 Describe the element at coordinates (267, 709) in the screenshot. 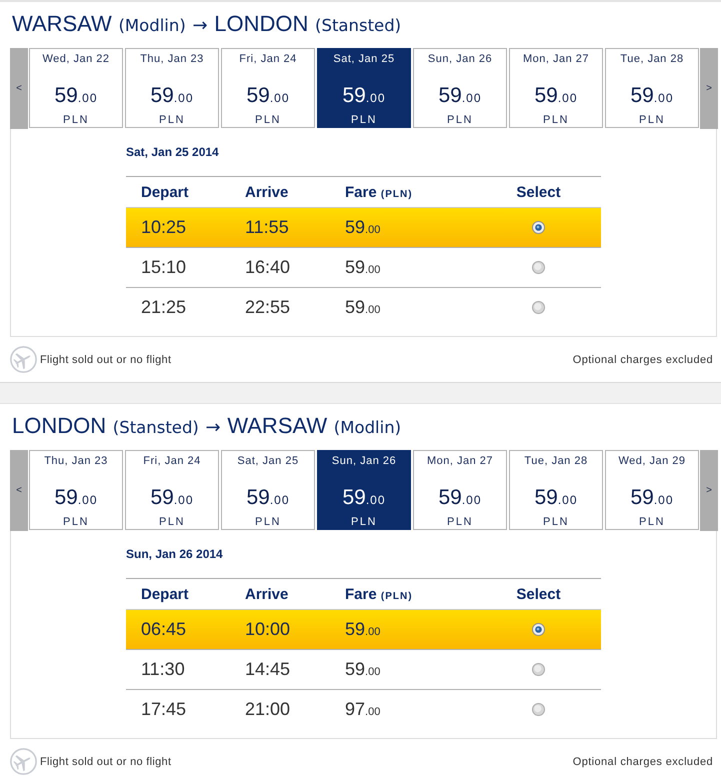

I see `arrival-time: 21:00` at that location.